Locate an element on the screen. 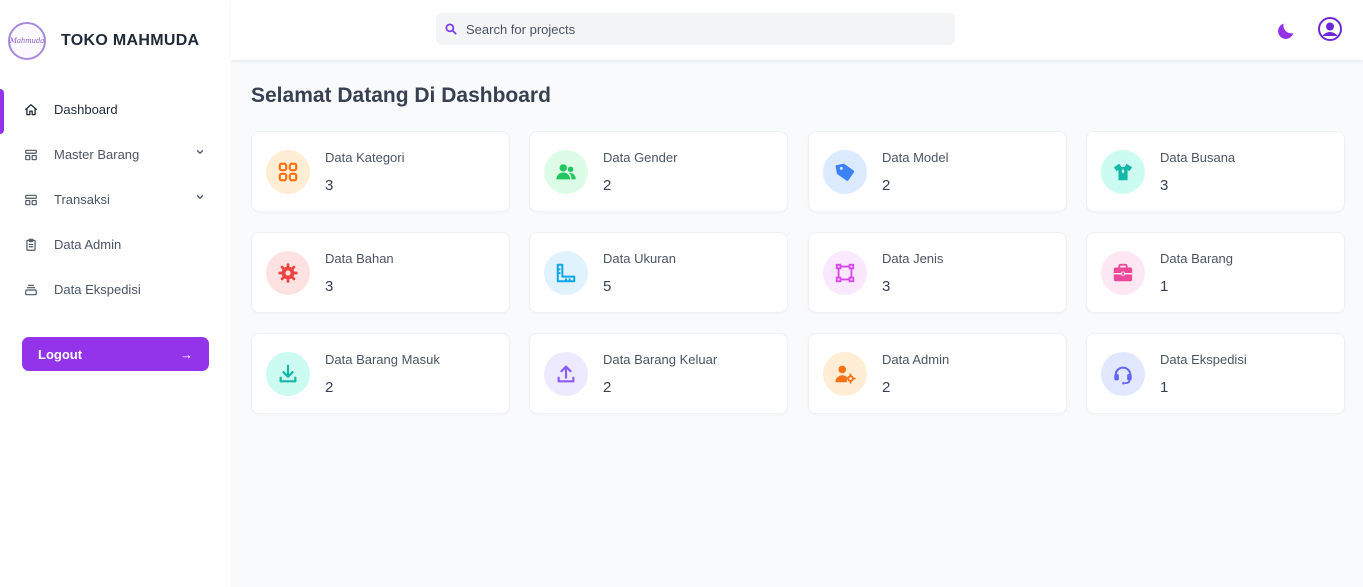 The height and width of the screenshot is (587, 1363). card-title: Data Busana is located at coordinates (1198, 157).